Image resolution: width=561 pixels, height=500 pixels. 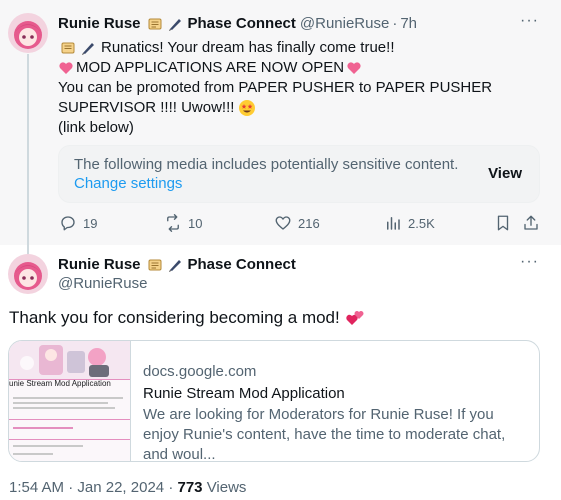 I want to click on like-count: 216, so click(x=309, y=223).